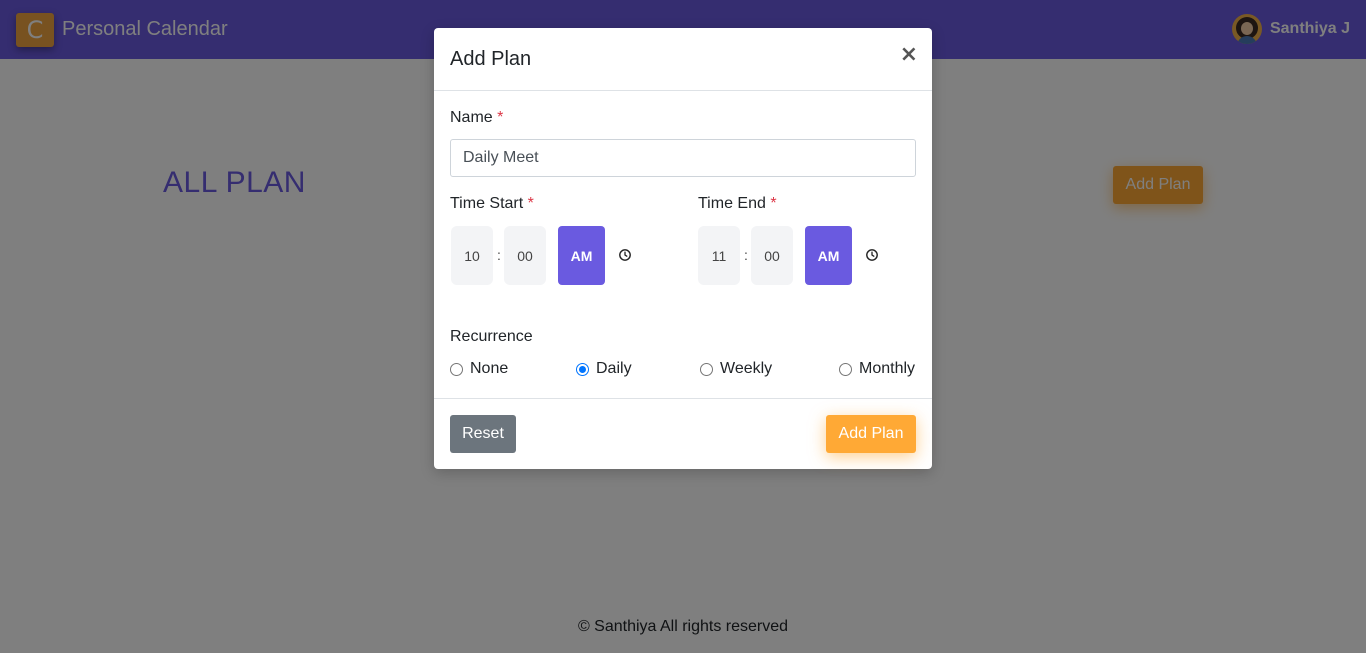 The image size is (1366, 653). I want to click on recurrence-option-monthly: Monthly, so click(877, 369).